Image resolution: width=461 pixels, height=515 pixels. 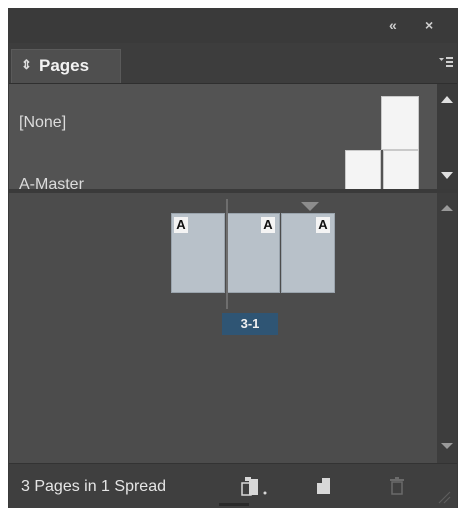 I want to click on page-count-status: 3 Pages in 1 Spread, so click(x=93, y=486).